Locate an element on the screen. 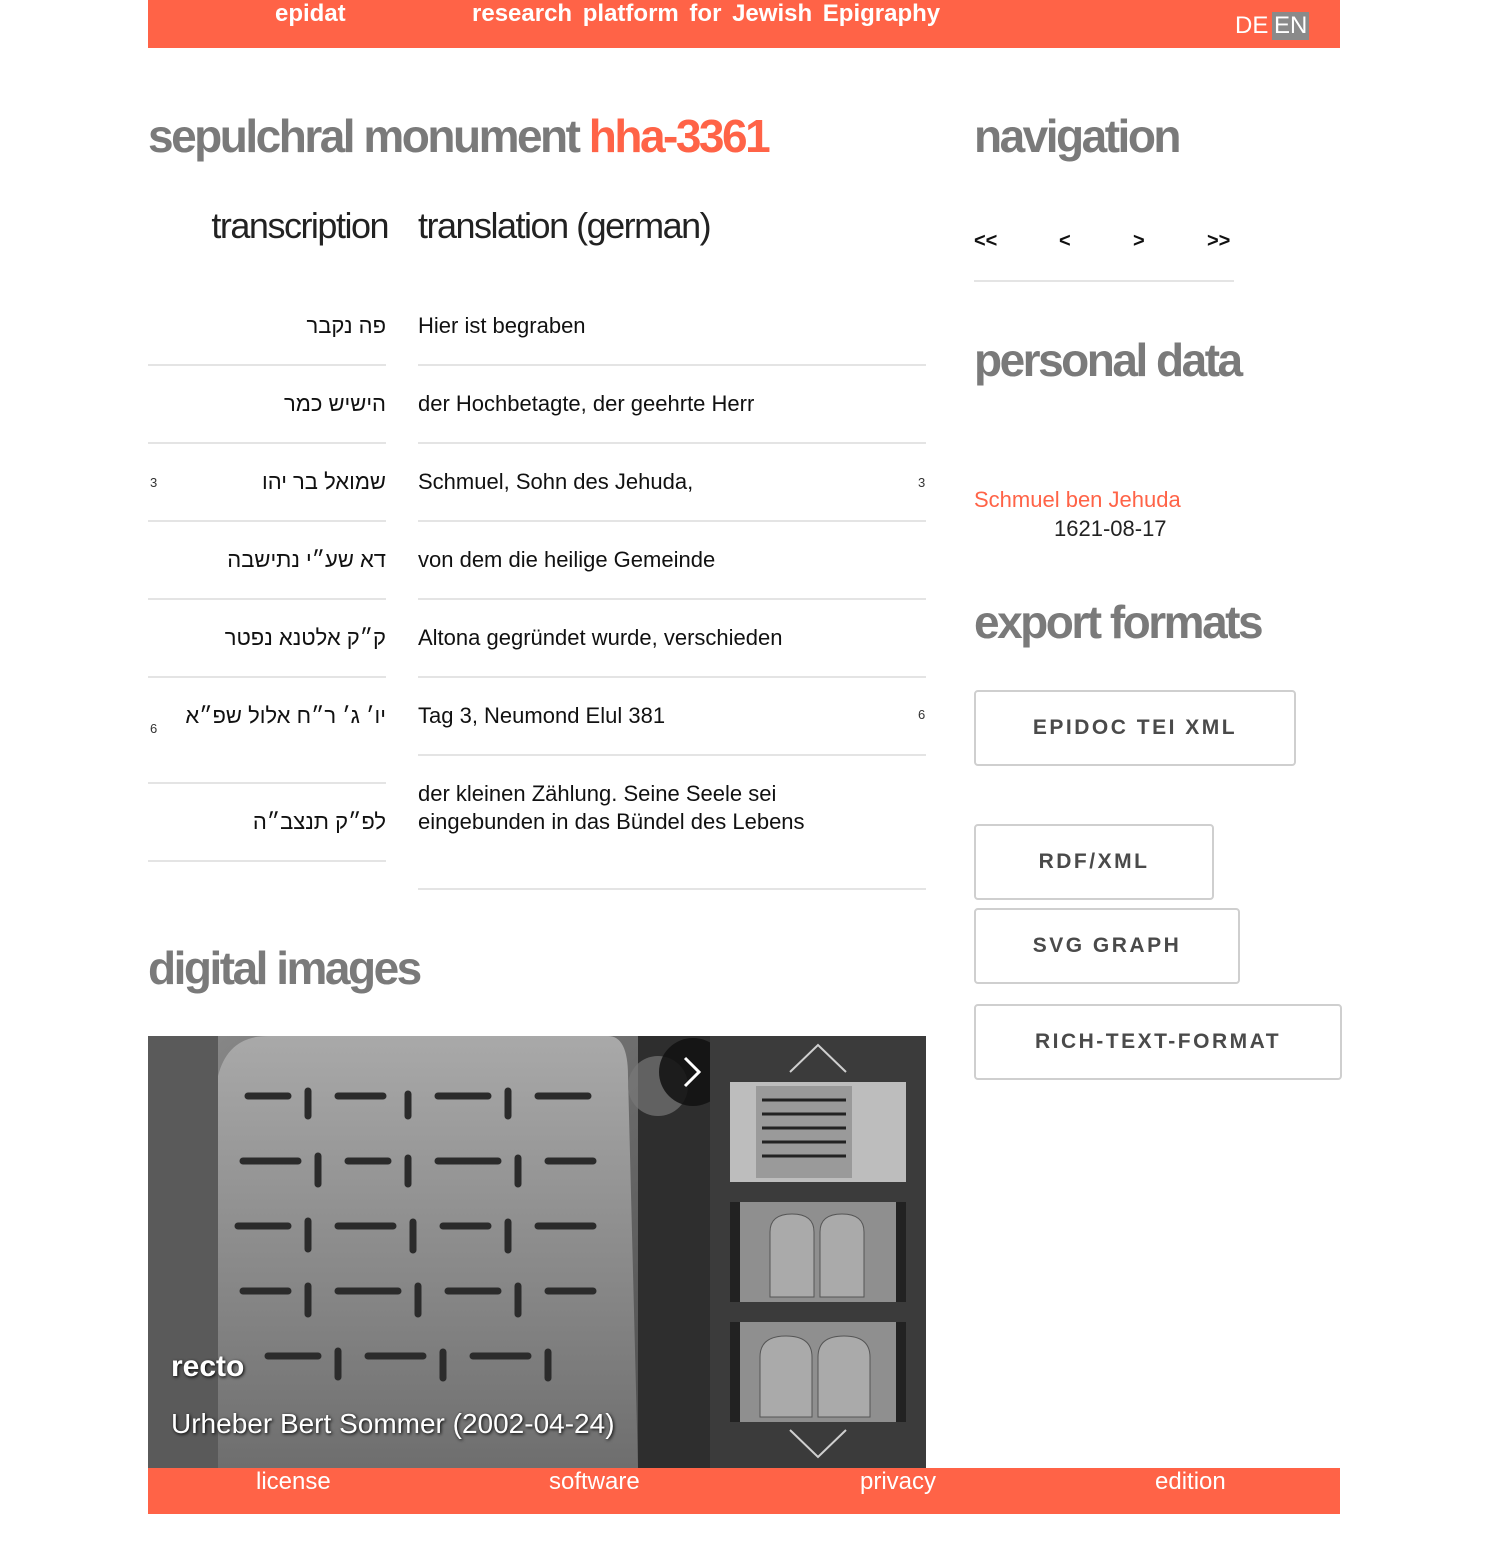  nav-prev-link: < is located at coordinates (1065, 241).